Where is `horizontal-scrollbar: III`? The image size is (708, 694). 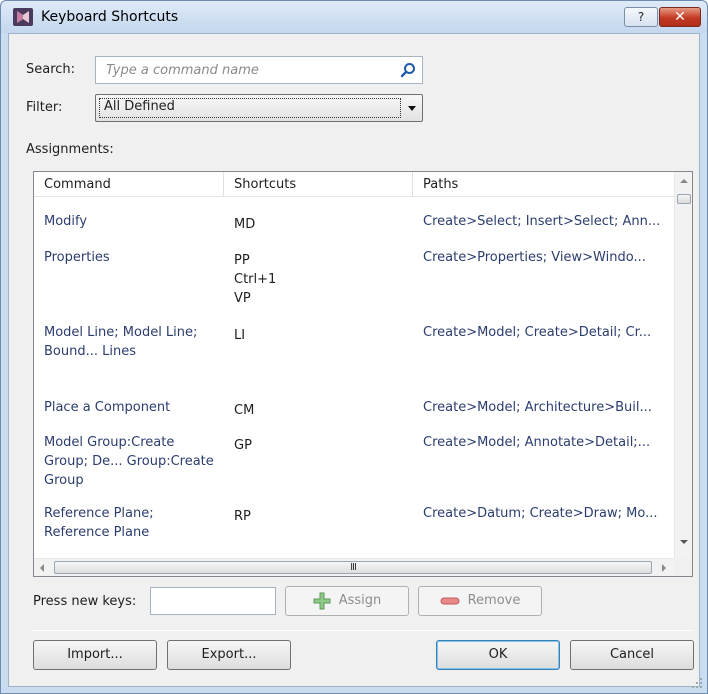
horizontal-scrollbar: III is located at coordinates (354, 567).